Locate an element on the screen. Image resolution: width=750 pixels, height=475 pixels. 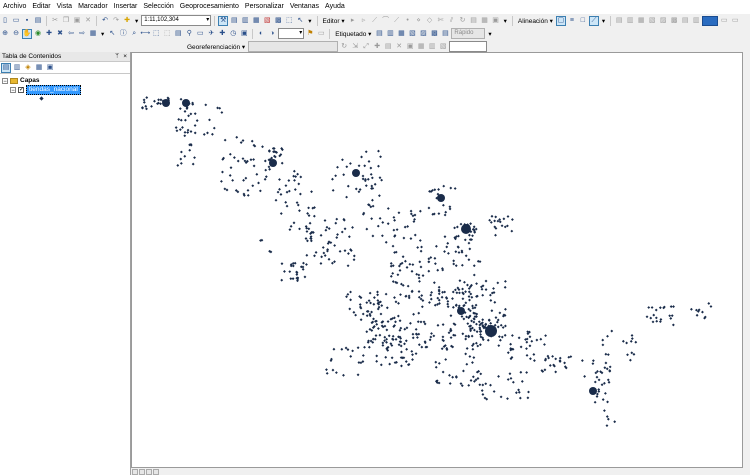
layout-view-button is located at coordinates (142, 471).